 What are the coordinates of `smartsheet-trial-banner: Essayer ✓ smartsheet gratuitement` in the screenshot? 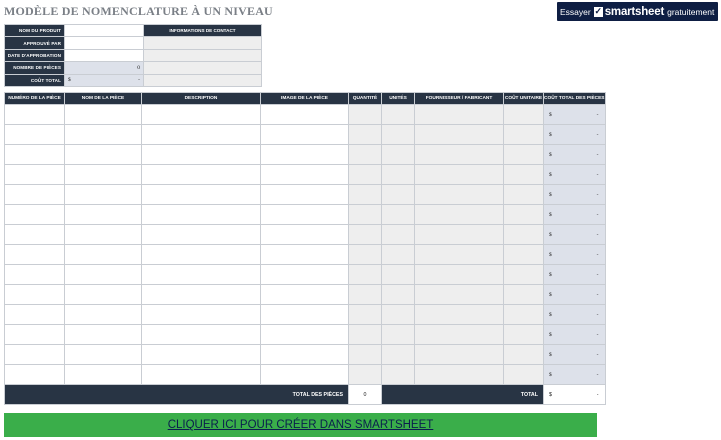 It's located at (637, 11).